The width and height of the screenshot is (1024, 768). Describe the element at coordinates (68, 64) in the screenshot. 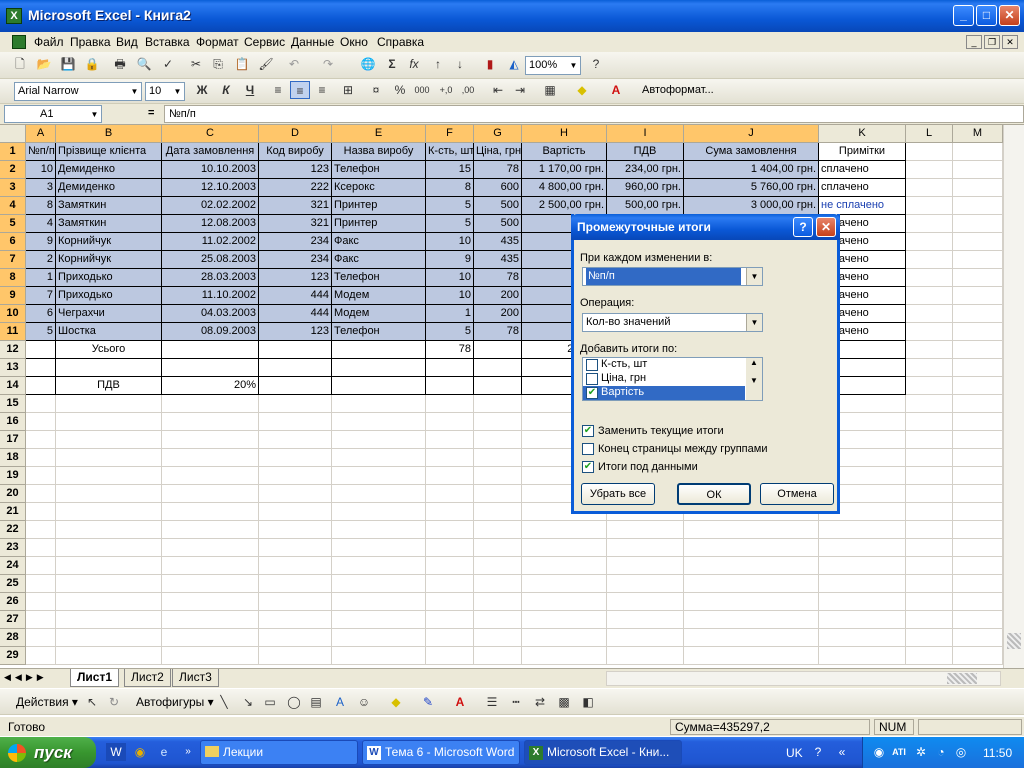

I see `save-icon: 💾` at that location.